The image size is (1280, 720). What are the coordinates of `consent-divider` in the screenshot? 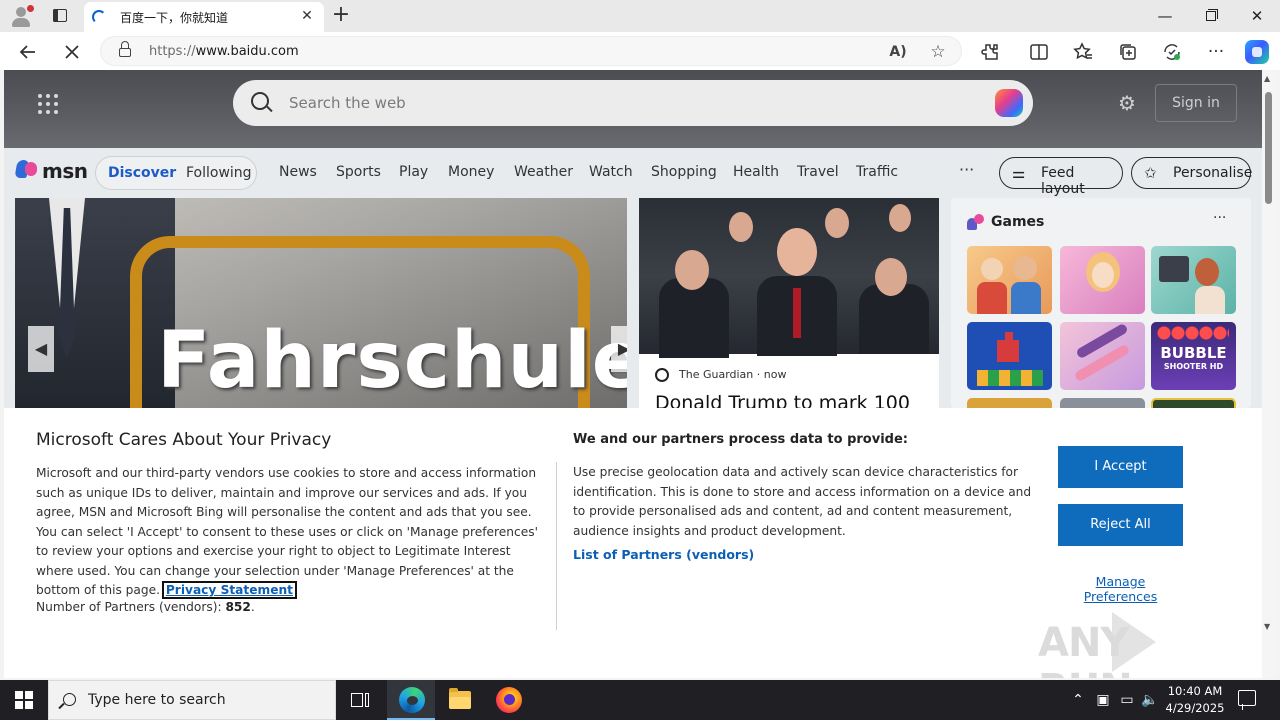 It's located at (556, 546).